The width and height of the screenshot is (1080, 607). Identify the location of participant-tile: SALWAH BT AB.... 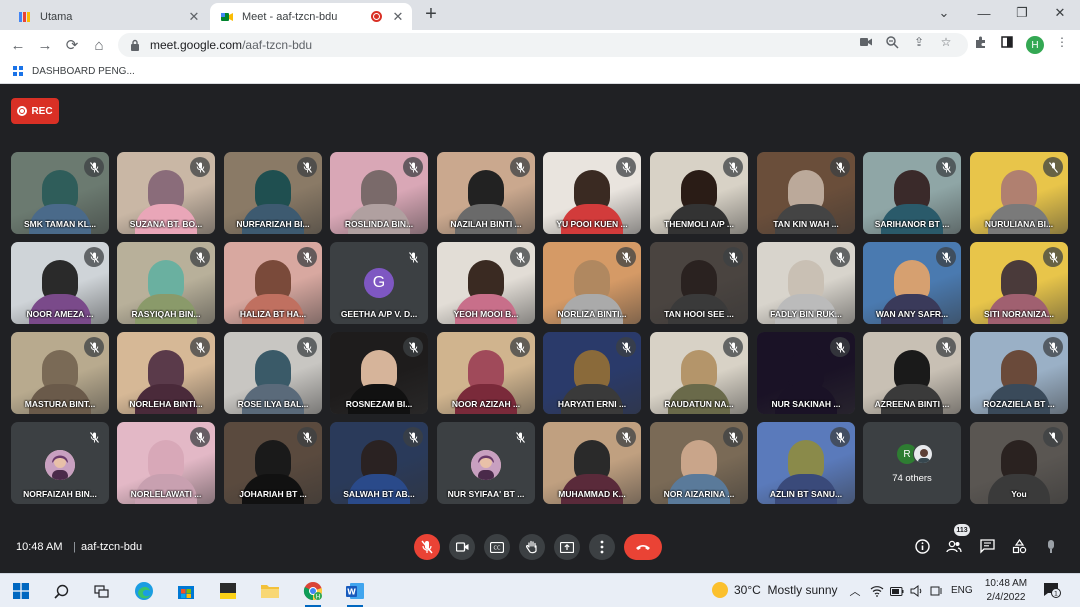
(379, 463).